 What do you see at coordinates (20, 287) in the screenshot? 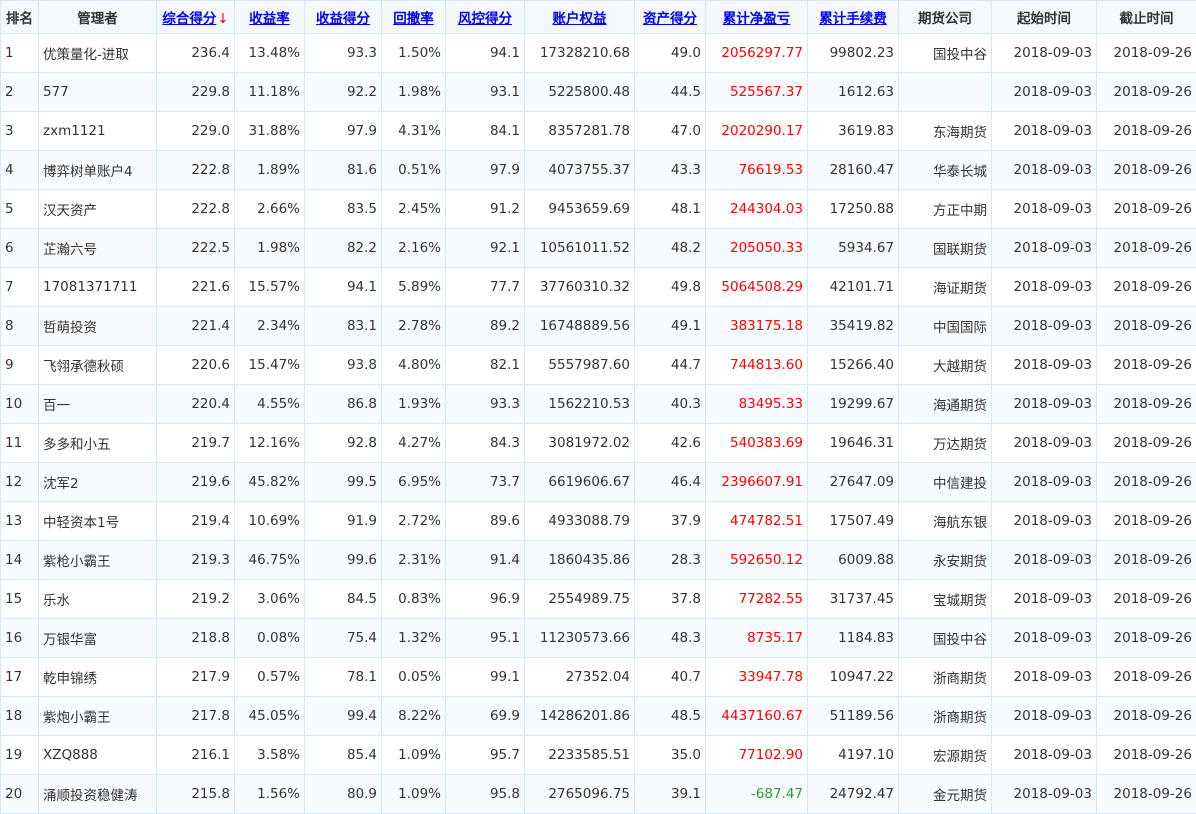
I see `cell-rank: 7` at bounding box center [20, 287].